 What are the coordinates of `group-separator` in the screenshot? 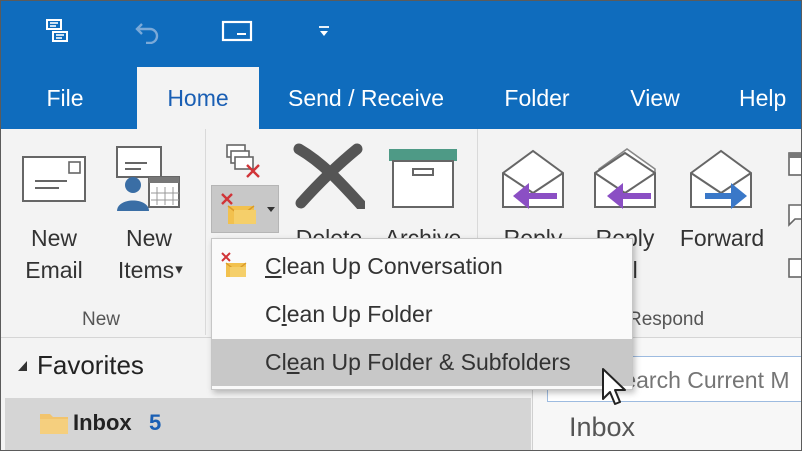 It's located at (205, 232).